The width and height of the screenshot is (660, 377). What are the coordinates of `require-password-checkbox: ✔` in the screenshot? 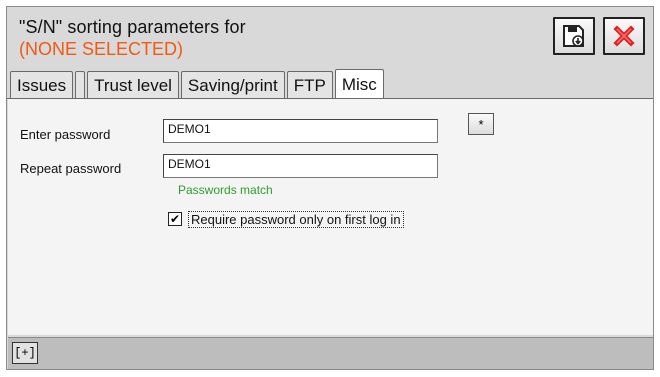 It's located at (175, 219).